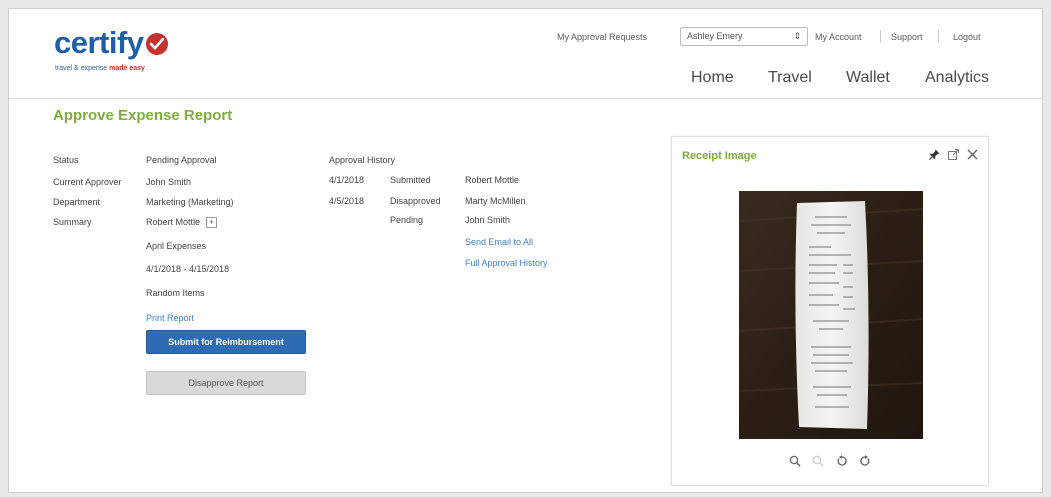  Describe the element at coordinates (72, 222) in the screenshot. I see `summary-label: Summary` at that location.